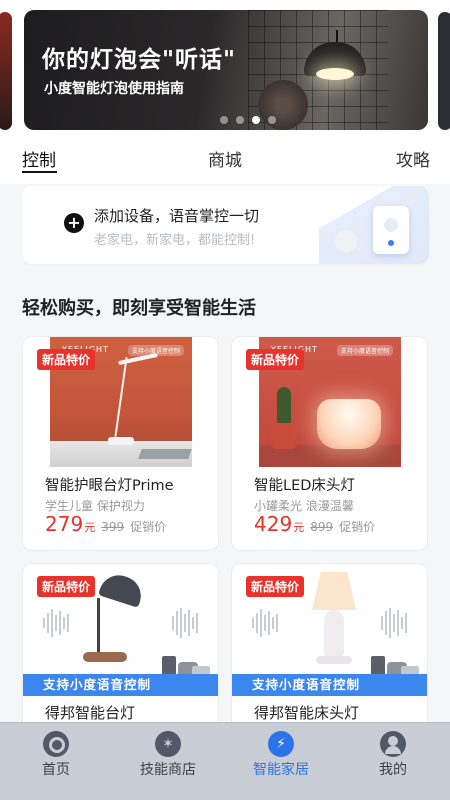 This screenshot has width=450, height=800. Describe the element at coordinates (225, 158) in the screenshot. I see `tab-shop: 商城` at that location.